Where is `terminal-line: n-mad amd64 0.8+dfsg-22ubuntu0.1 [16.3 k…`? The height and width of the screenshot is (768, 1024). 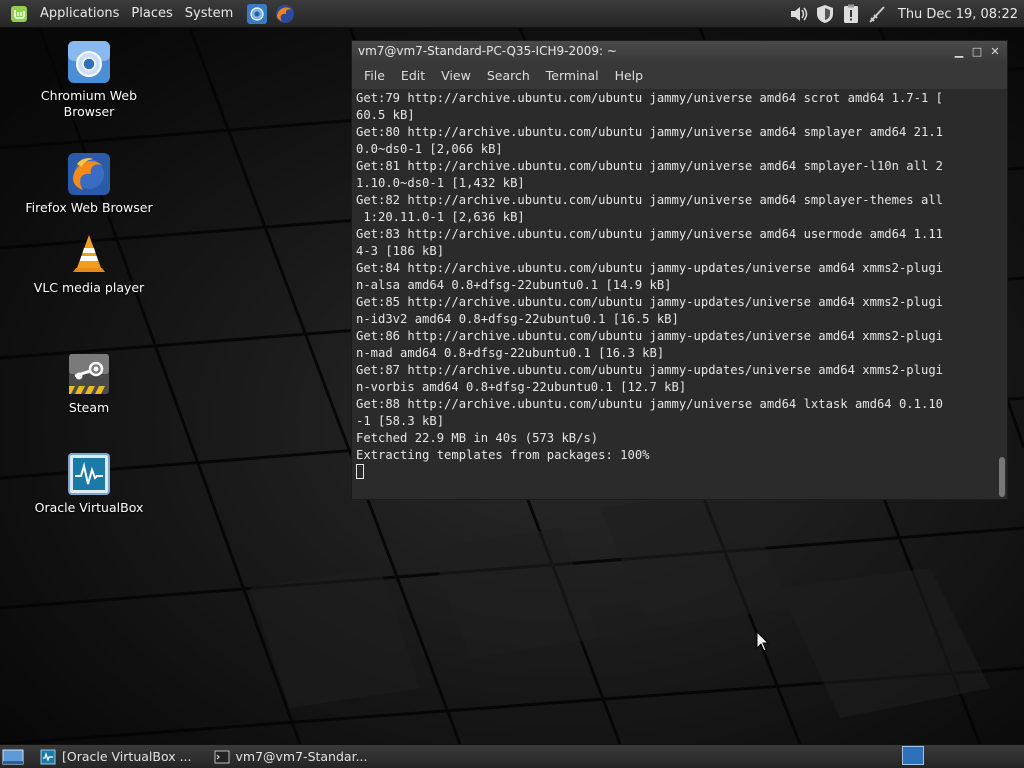 terminal-line: n-mad amd64 0.8+dfsg-22ubuntu0.1 [16.3 k… is located at coordinates (510, 353).